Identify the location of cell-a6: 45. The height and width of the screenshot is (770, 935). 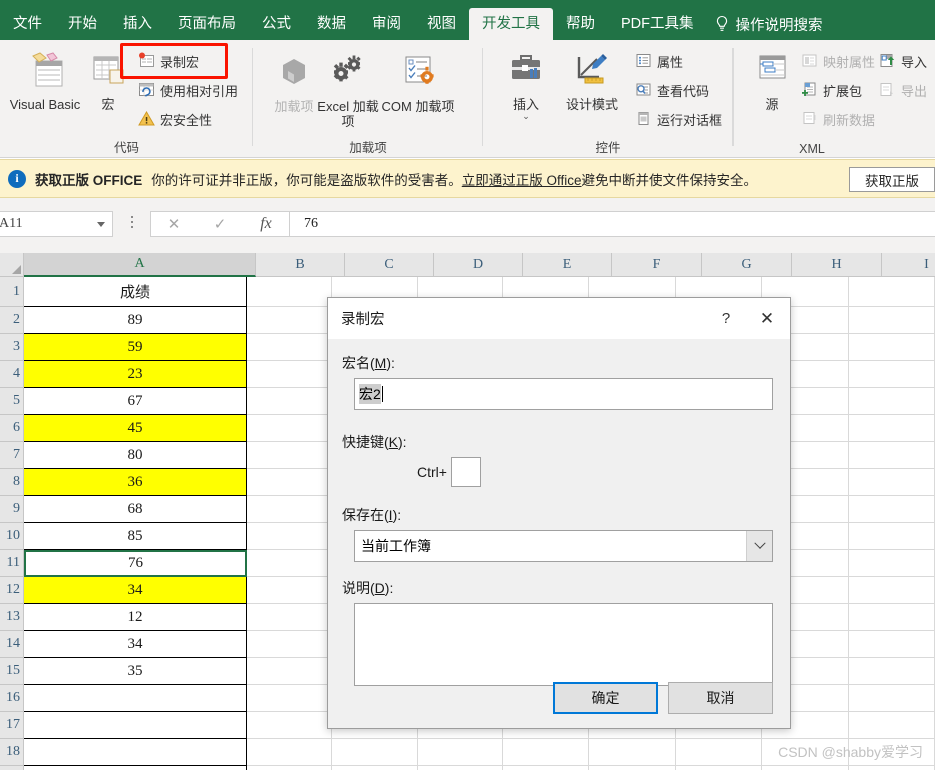
(135, 428).